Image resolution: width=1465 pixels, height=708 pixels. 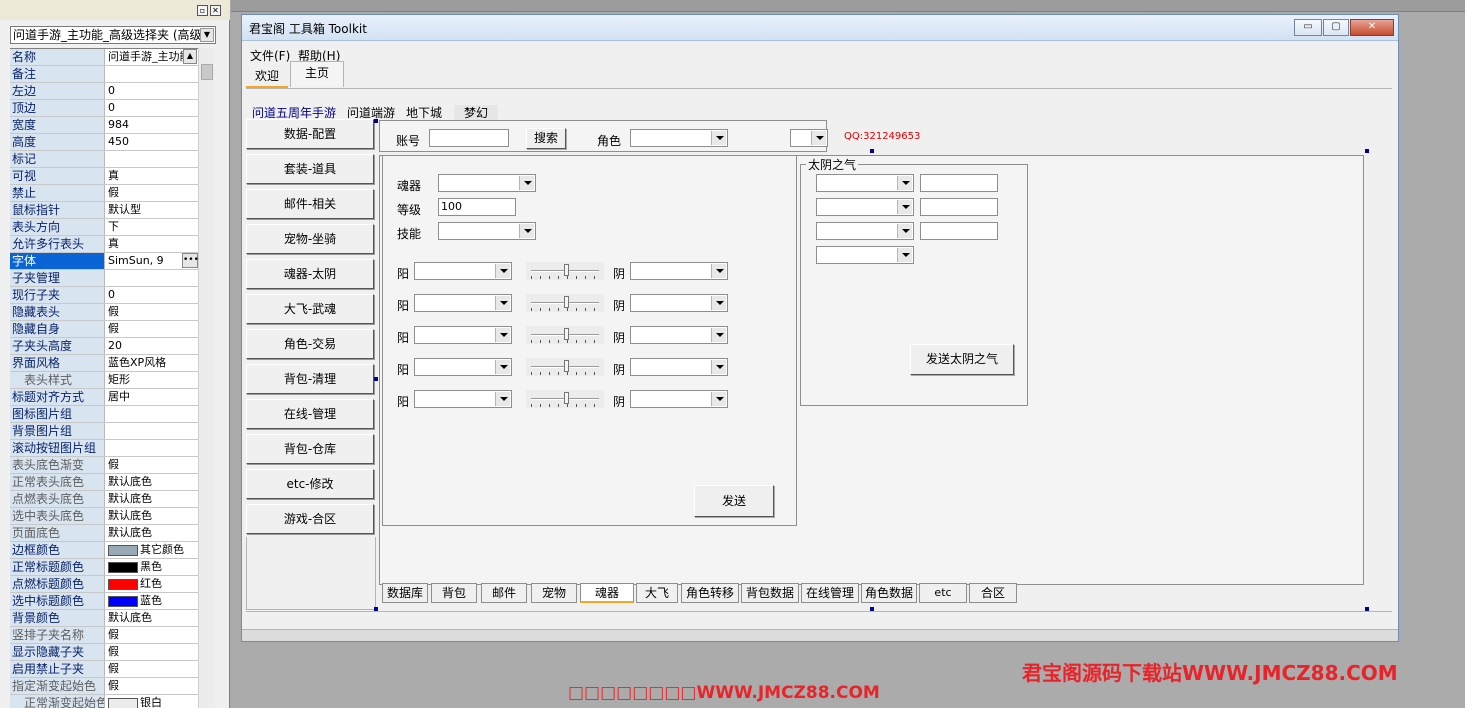 What do you see at coordinates (152, 346) in the screenshot?
I see `property-value: 20` at bounding box center [152, 346].